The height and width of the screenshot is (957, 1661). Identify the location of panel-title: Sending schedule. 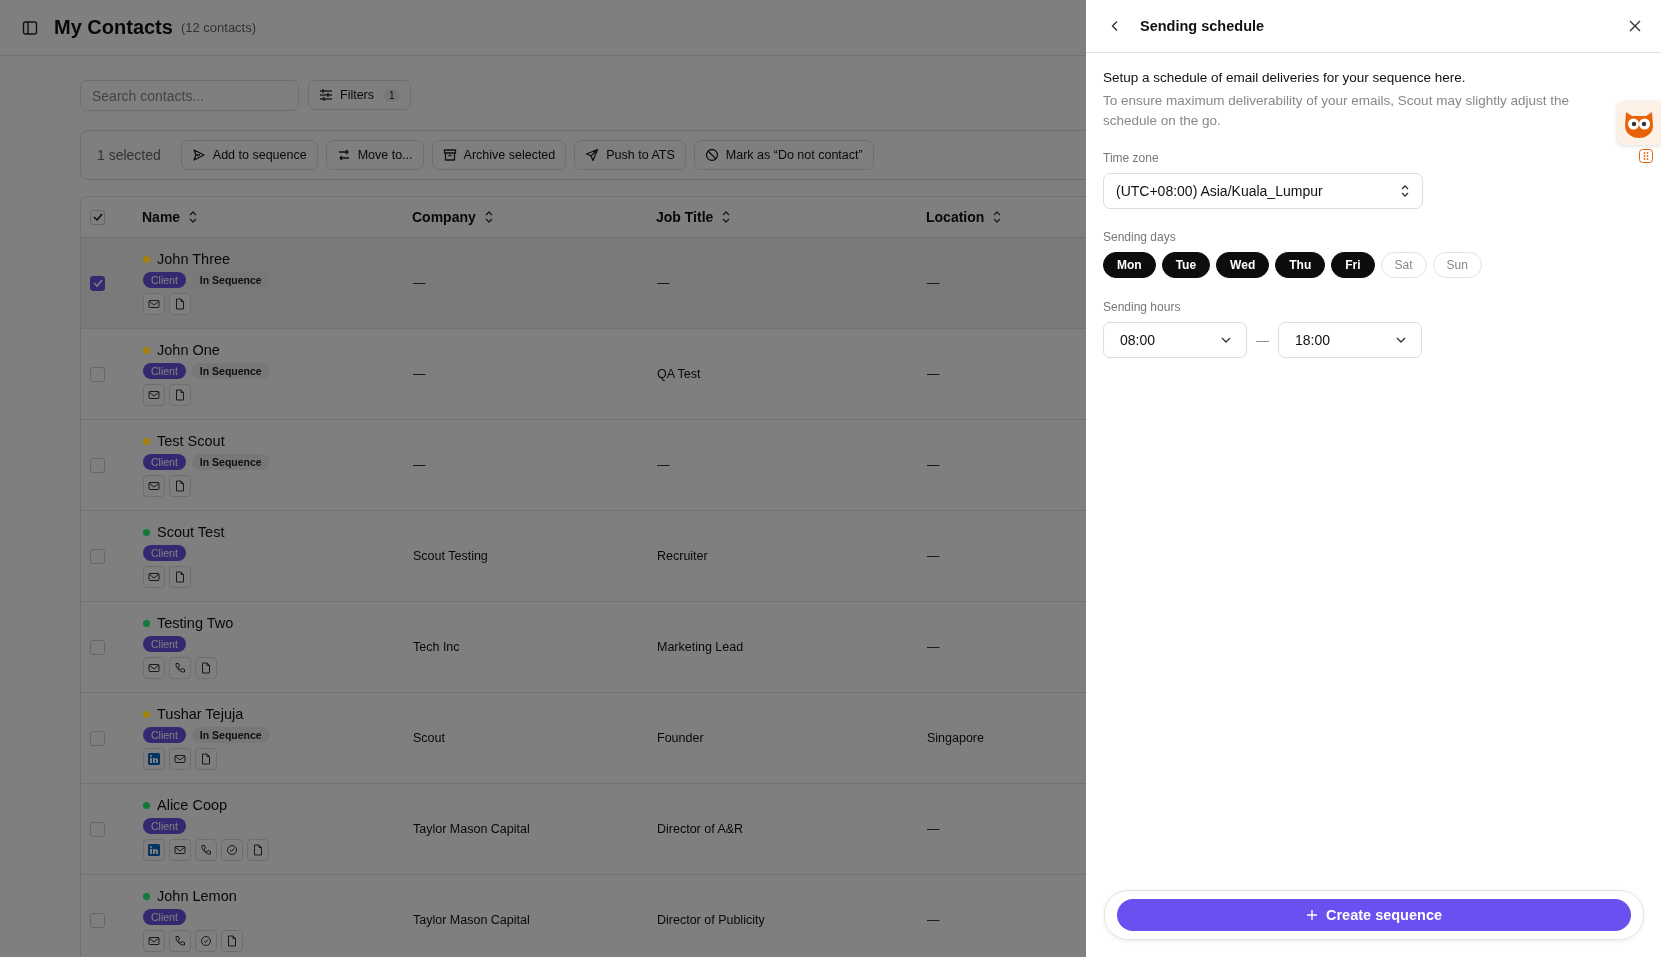
(1203, 26).